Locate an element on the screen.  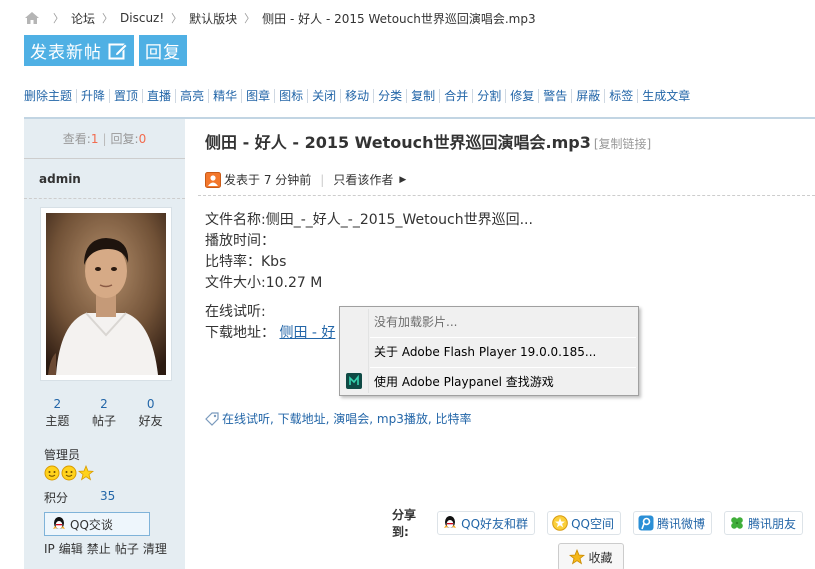
post-meta: 发表于 7 分钟前 | 只看该作者 ▶ is located at coordinates (305, 179).